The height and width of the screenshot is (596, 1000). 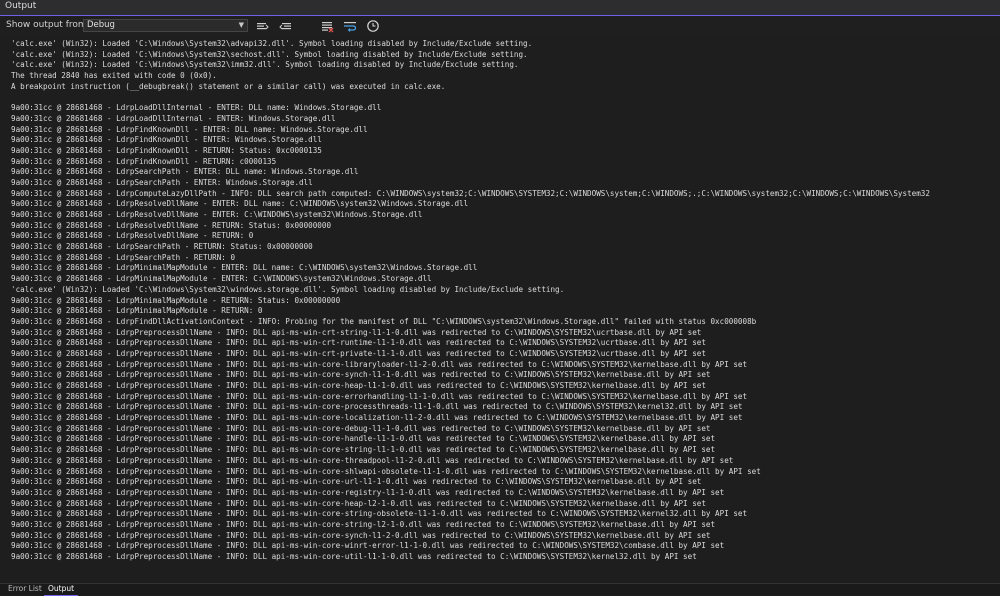 What do you see at coordinates (500, 26) in the screenshot?
I see `output-toolbar: Show output from: Debug ▼` at bounding box center [500, 26].